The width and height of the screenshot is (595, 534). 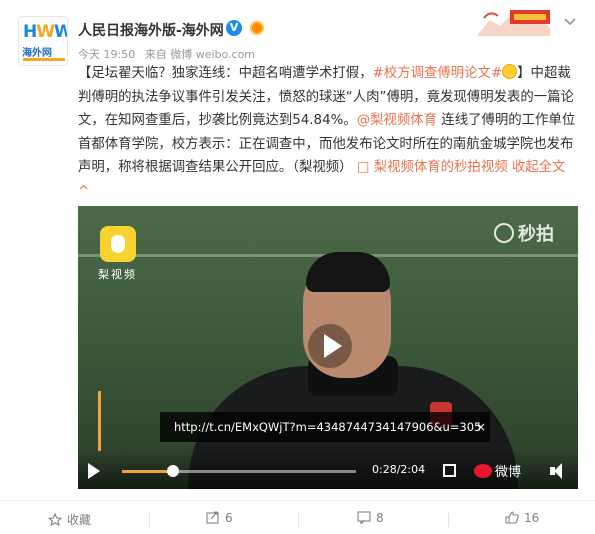 I want to click on collapse-caret-icon: ^, so click(x=83, y=191).